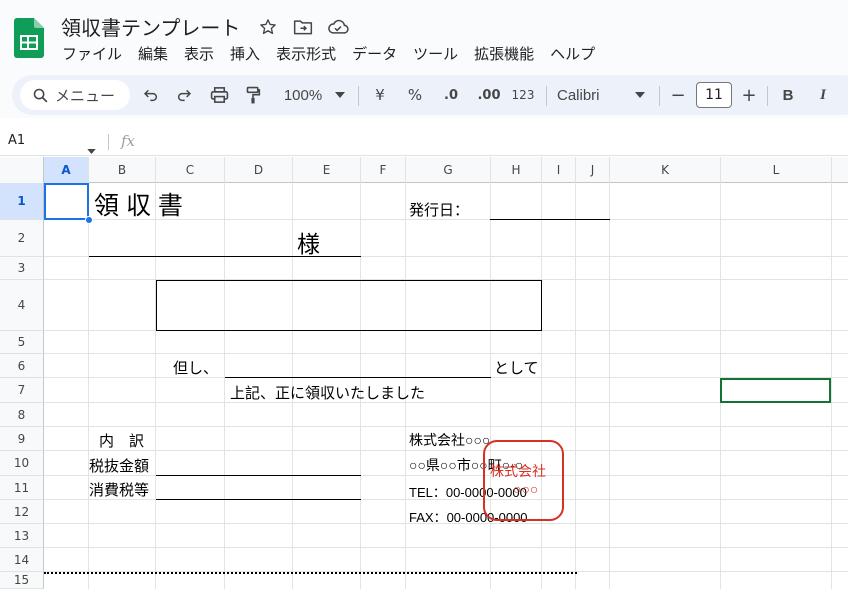 The height and width of the screenshot is (589, 848). What do you see at coordinates (518, 471) in the screenshot?
I see `seal-text-line1: 株式会社` at bounding box center [518, 471].